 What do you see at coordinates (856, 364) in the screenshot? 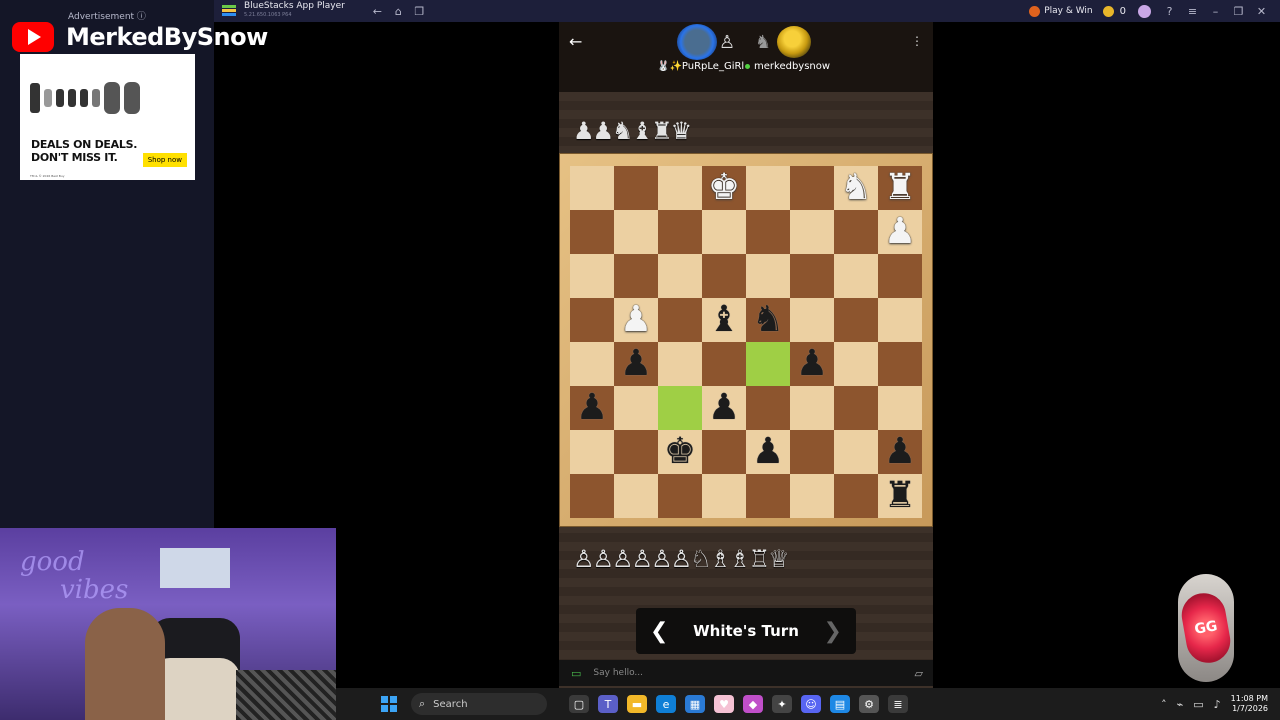
I see `square-g4` at bounding box center [856, 364].